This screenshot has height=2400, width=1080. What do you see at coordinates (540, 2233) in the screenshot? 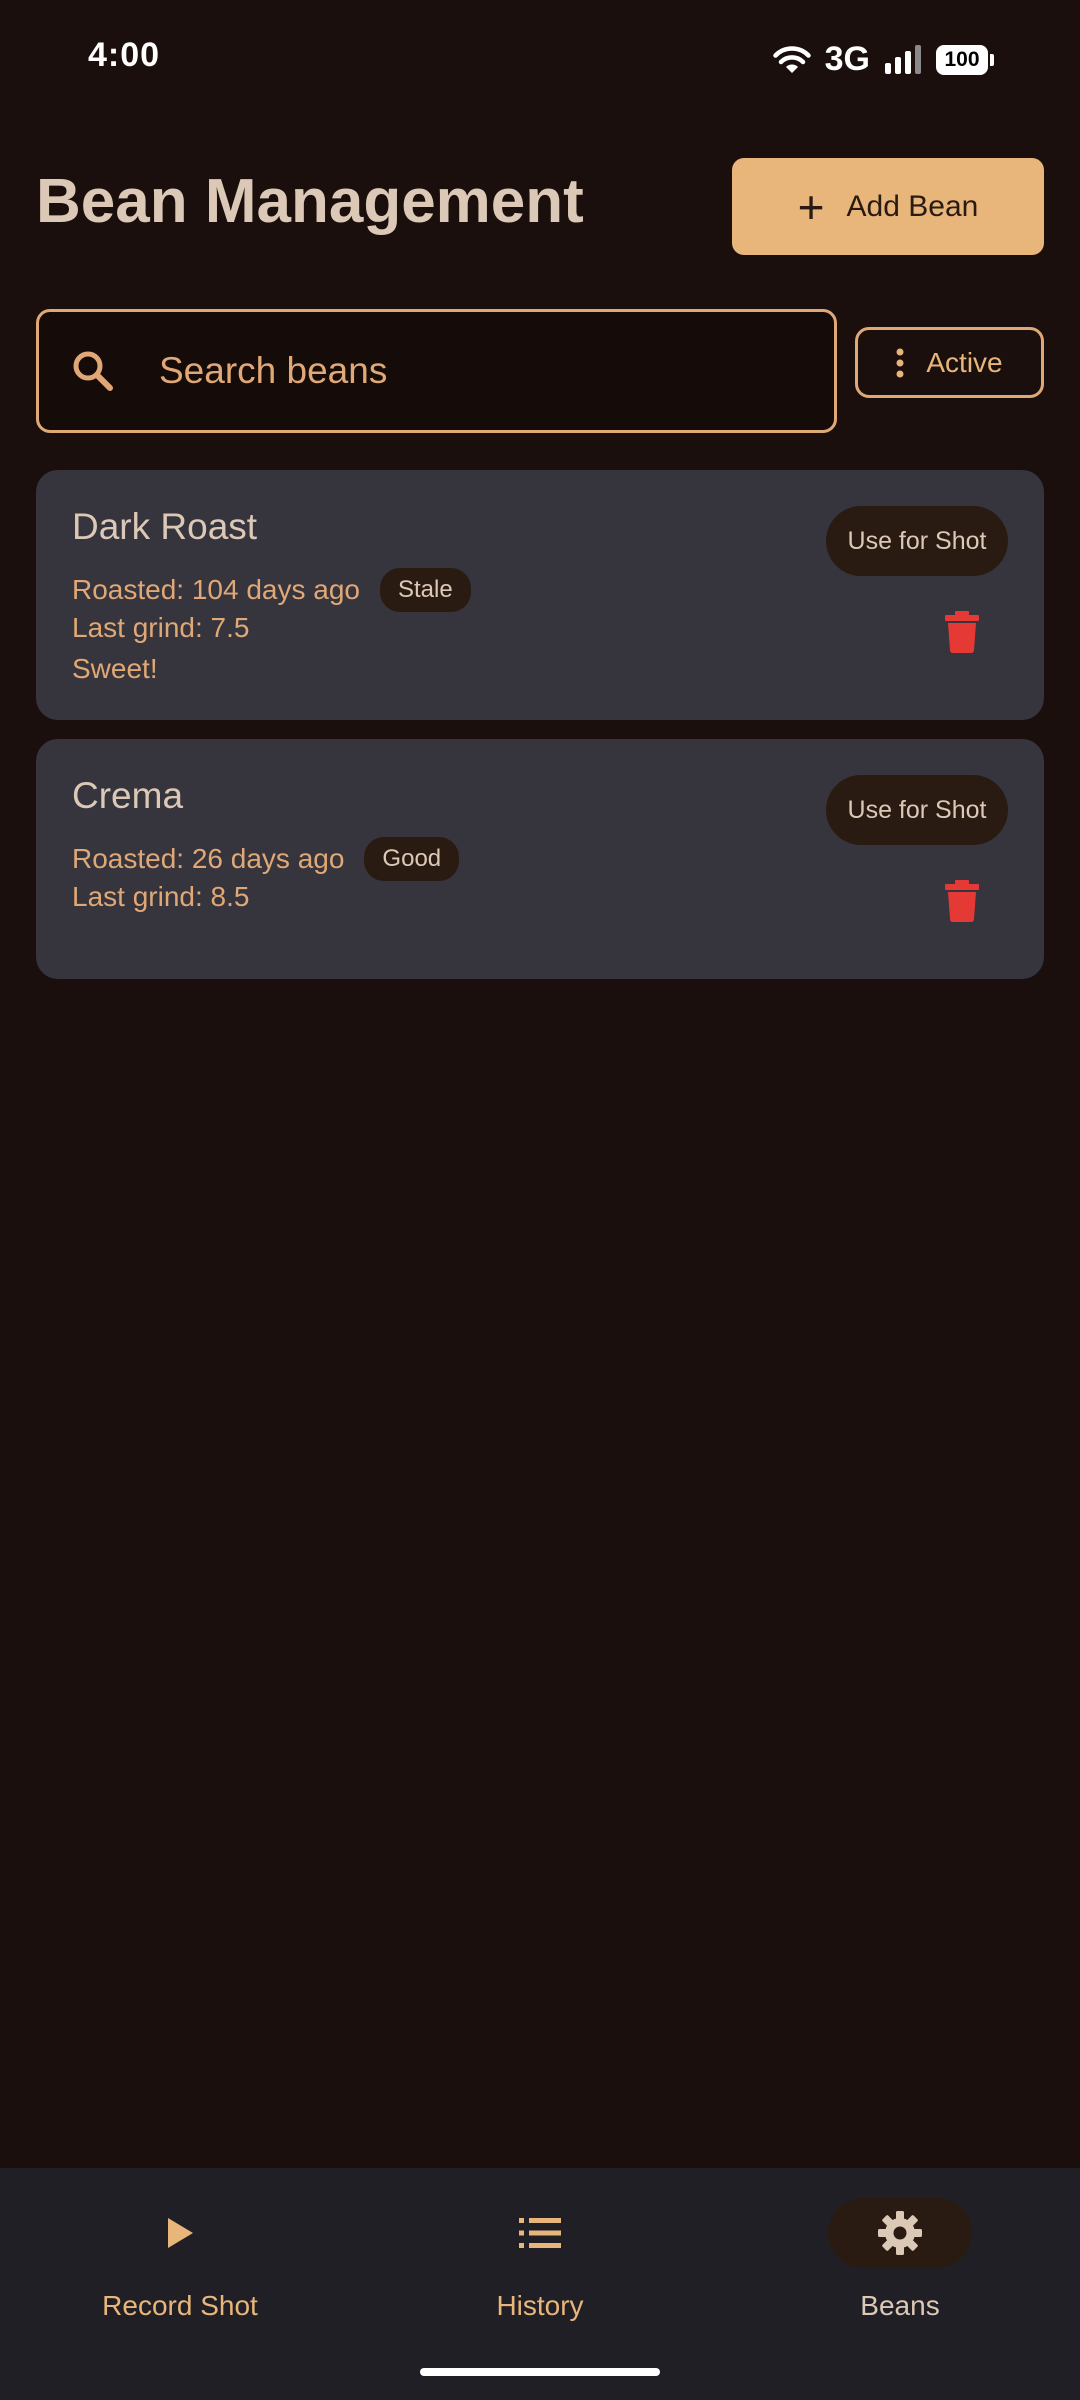
I see `list-icon` at bounding box center [540, 2233].